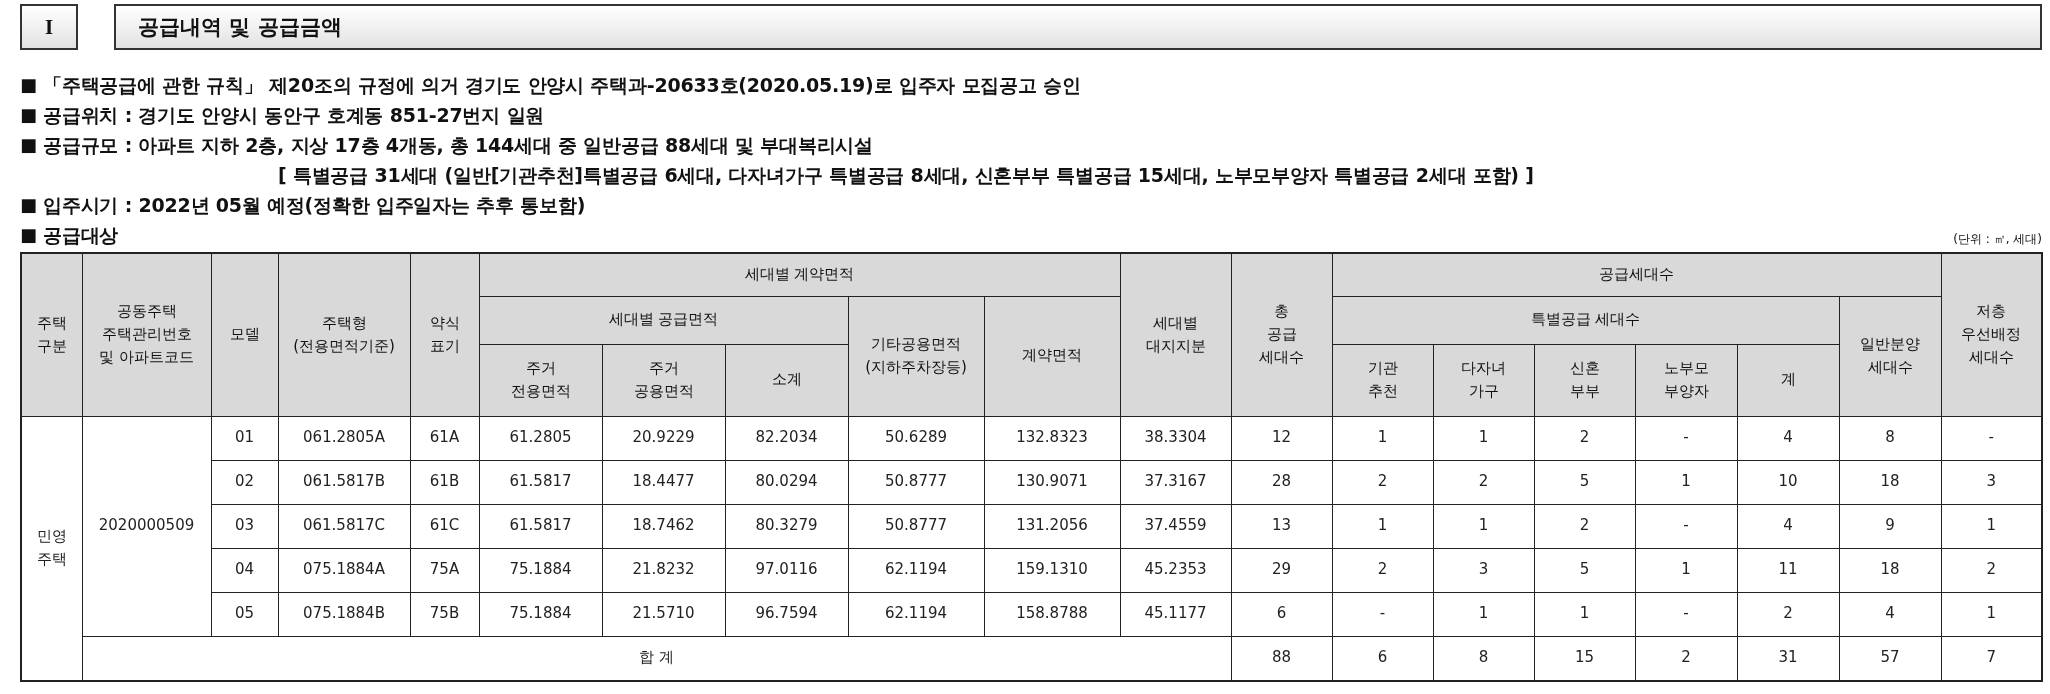 This screenshot has height=694, width=2050. Describe the element at coordinates (1175, 334) in the screenshot. I see `header-cell: 세대별 대지지분` at that location.